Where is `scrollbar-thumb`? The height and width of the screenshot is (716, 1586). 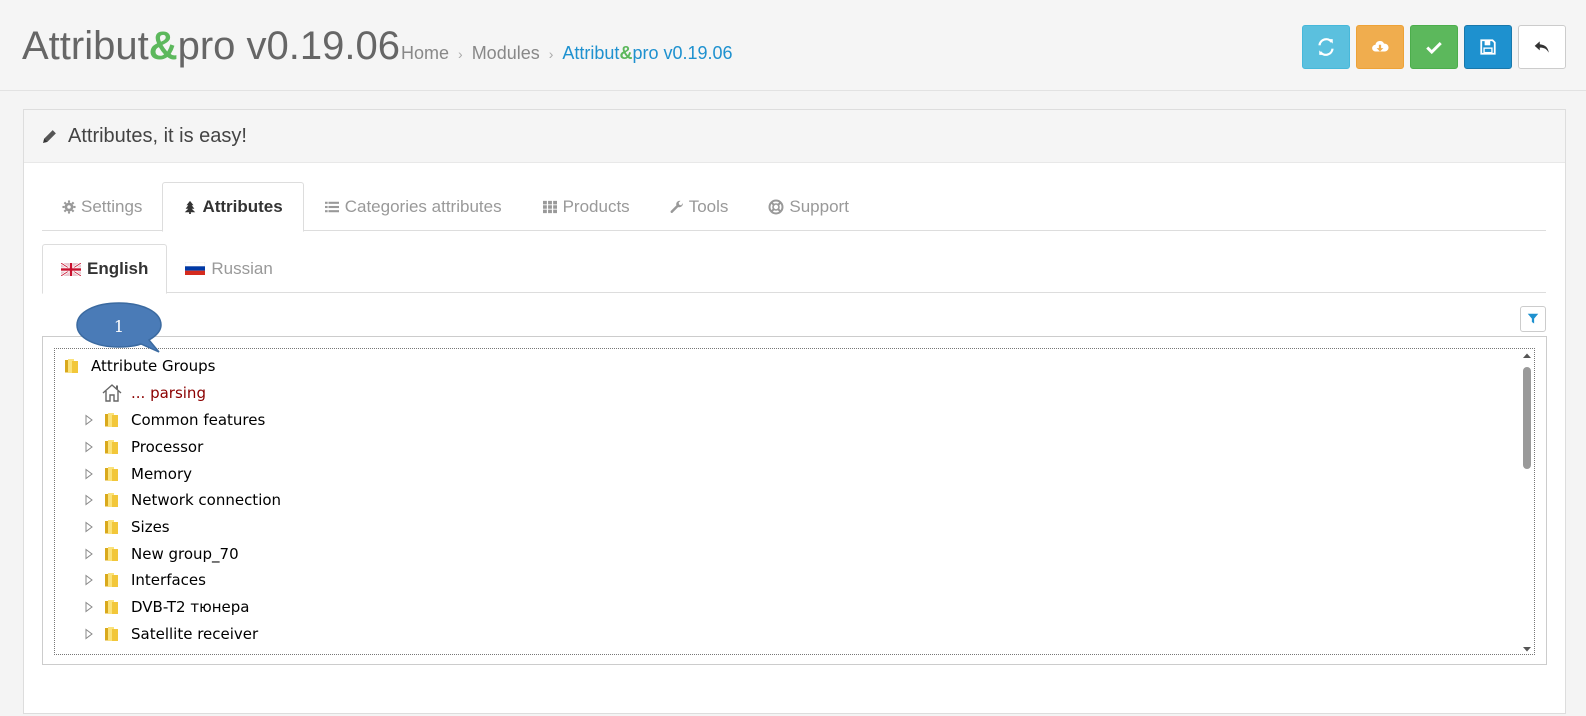
scrollbar-thumb is located at coordinates (1527, 418).